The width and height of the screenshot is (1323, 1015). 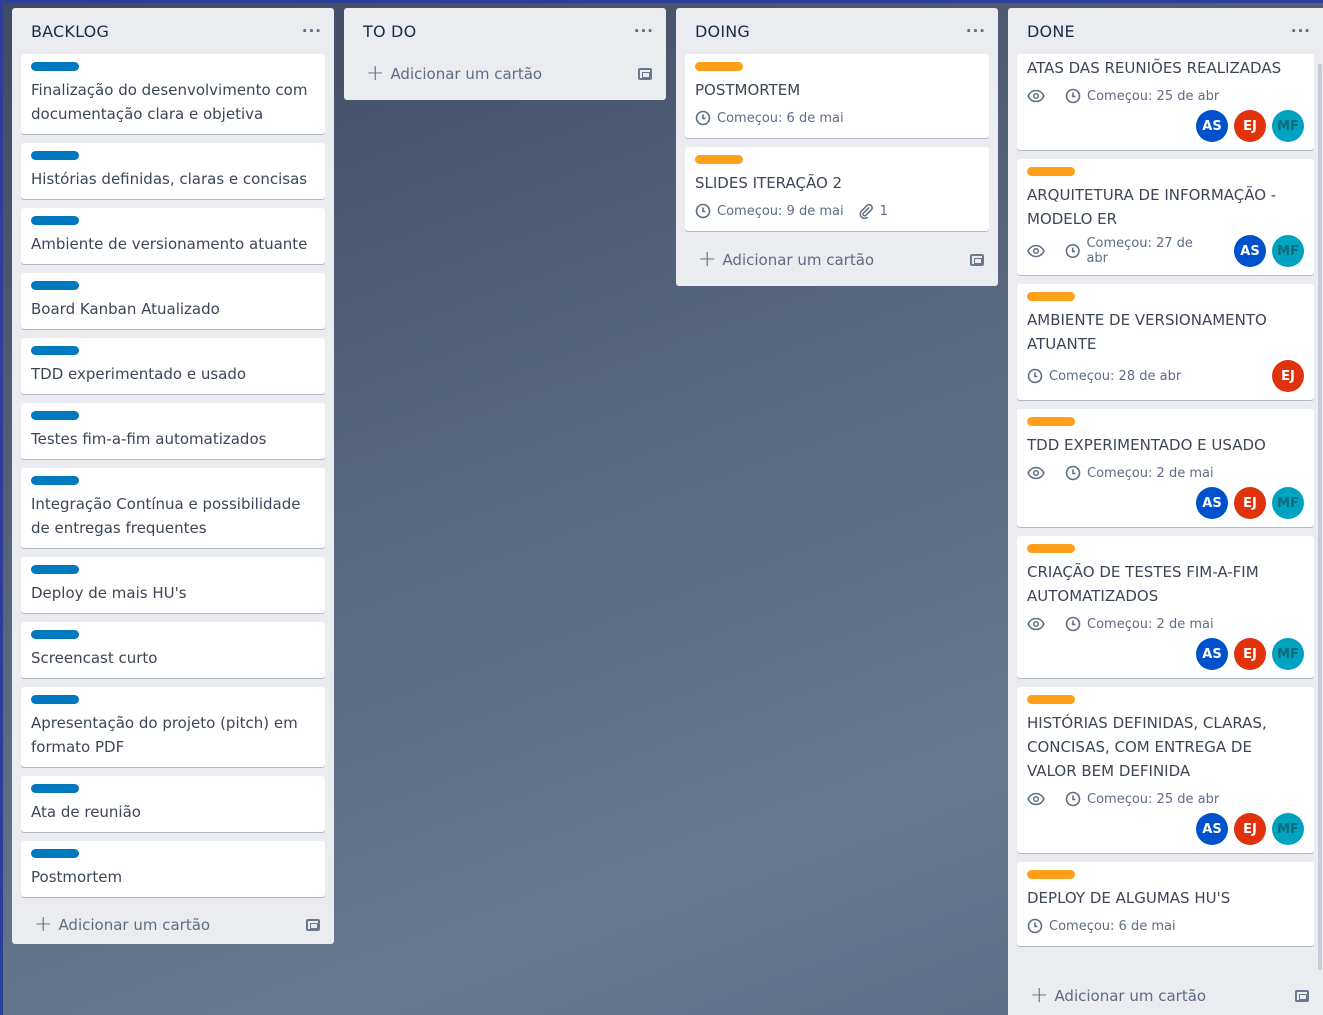 What do you see at coordinates (173, 171) in the screenshot?
I see `card: Histórias definidas, claras e concisas` at bounding box center [173, 171].